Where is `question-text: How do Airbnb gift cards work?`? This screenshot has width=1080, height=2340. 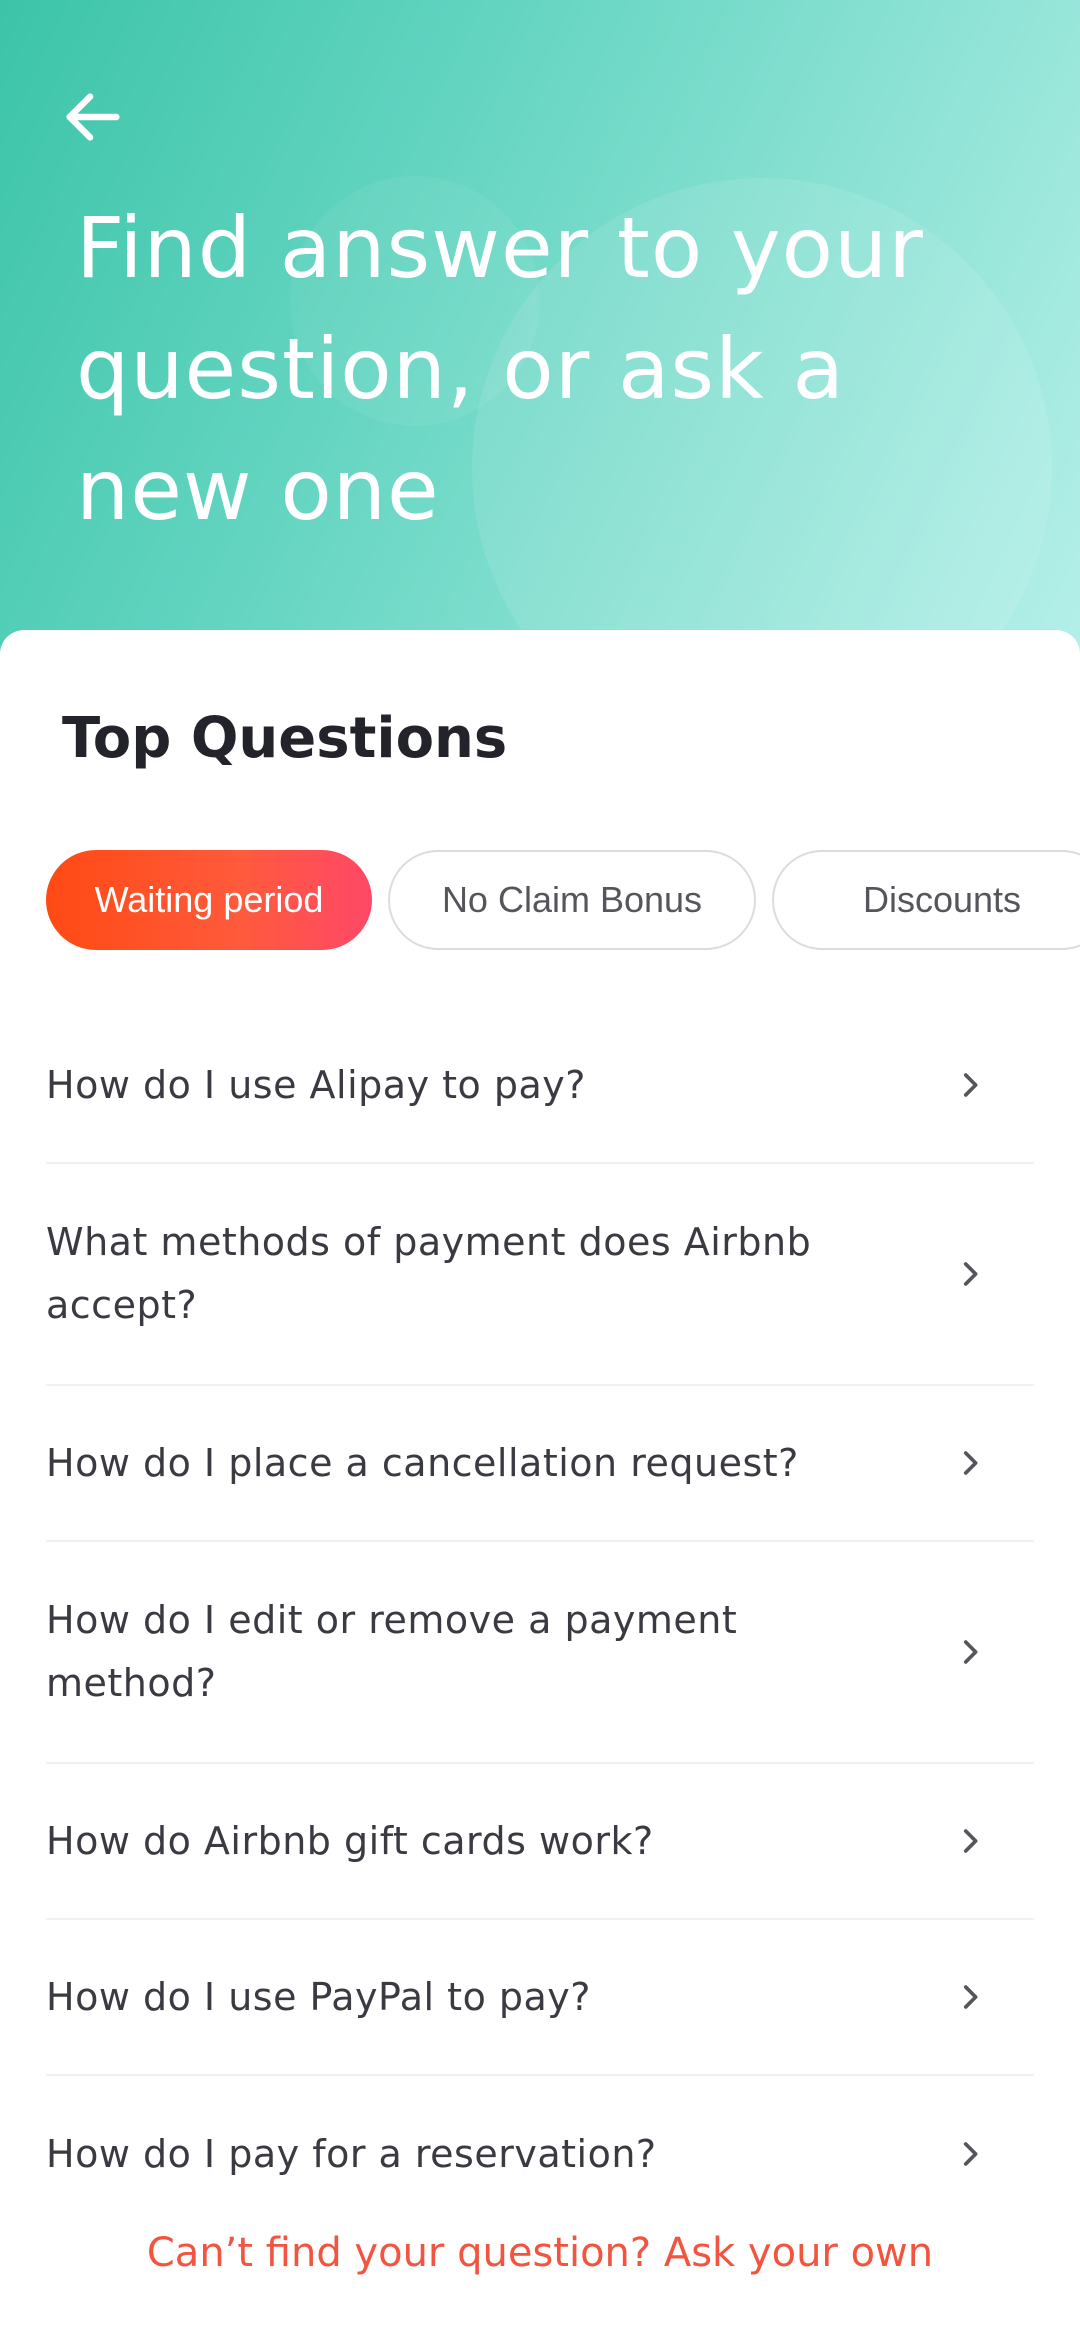 question-text: How do Airbnb gift cards work? is located at coordinates (350, 1840).